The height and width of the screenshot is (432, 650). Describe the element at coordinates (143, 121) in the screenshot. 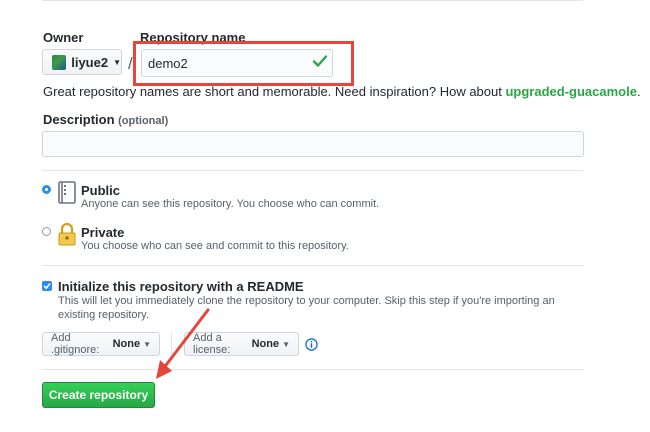

I see `optional-tag: (optional)` at that location.